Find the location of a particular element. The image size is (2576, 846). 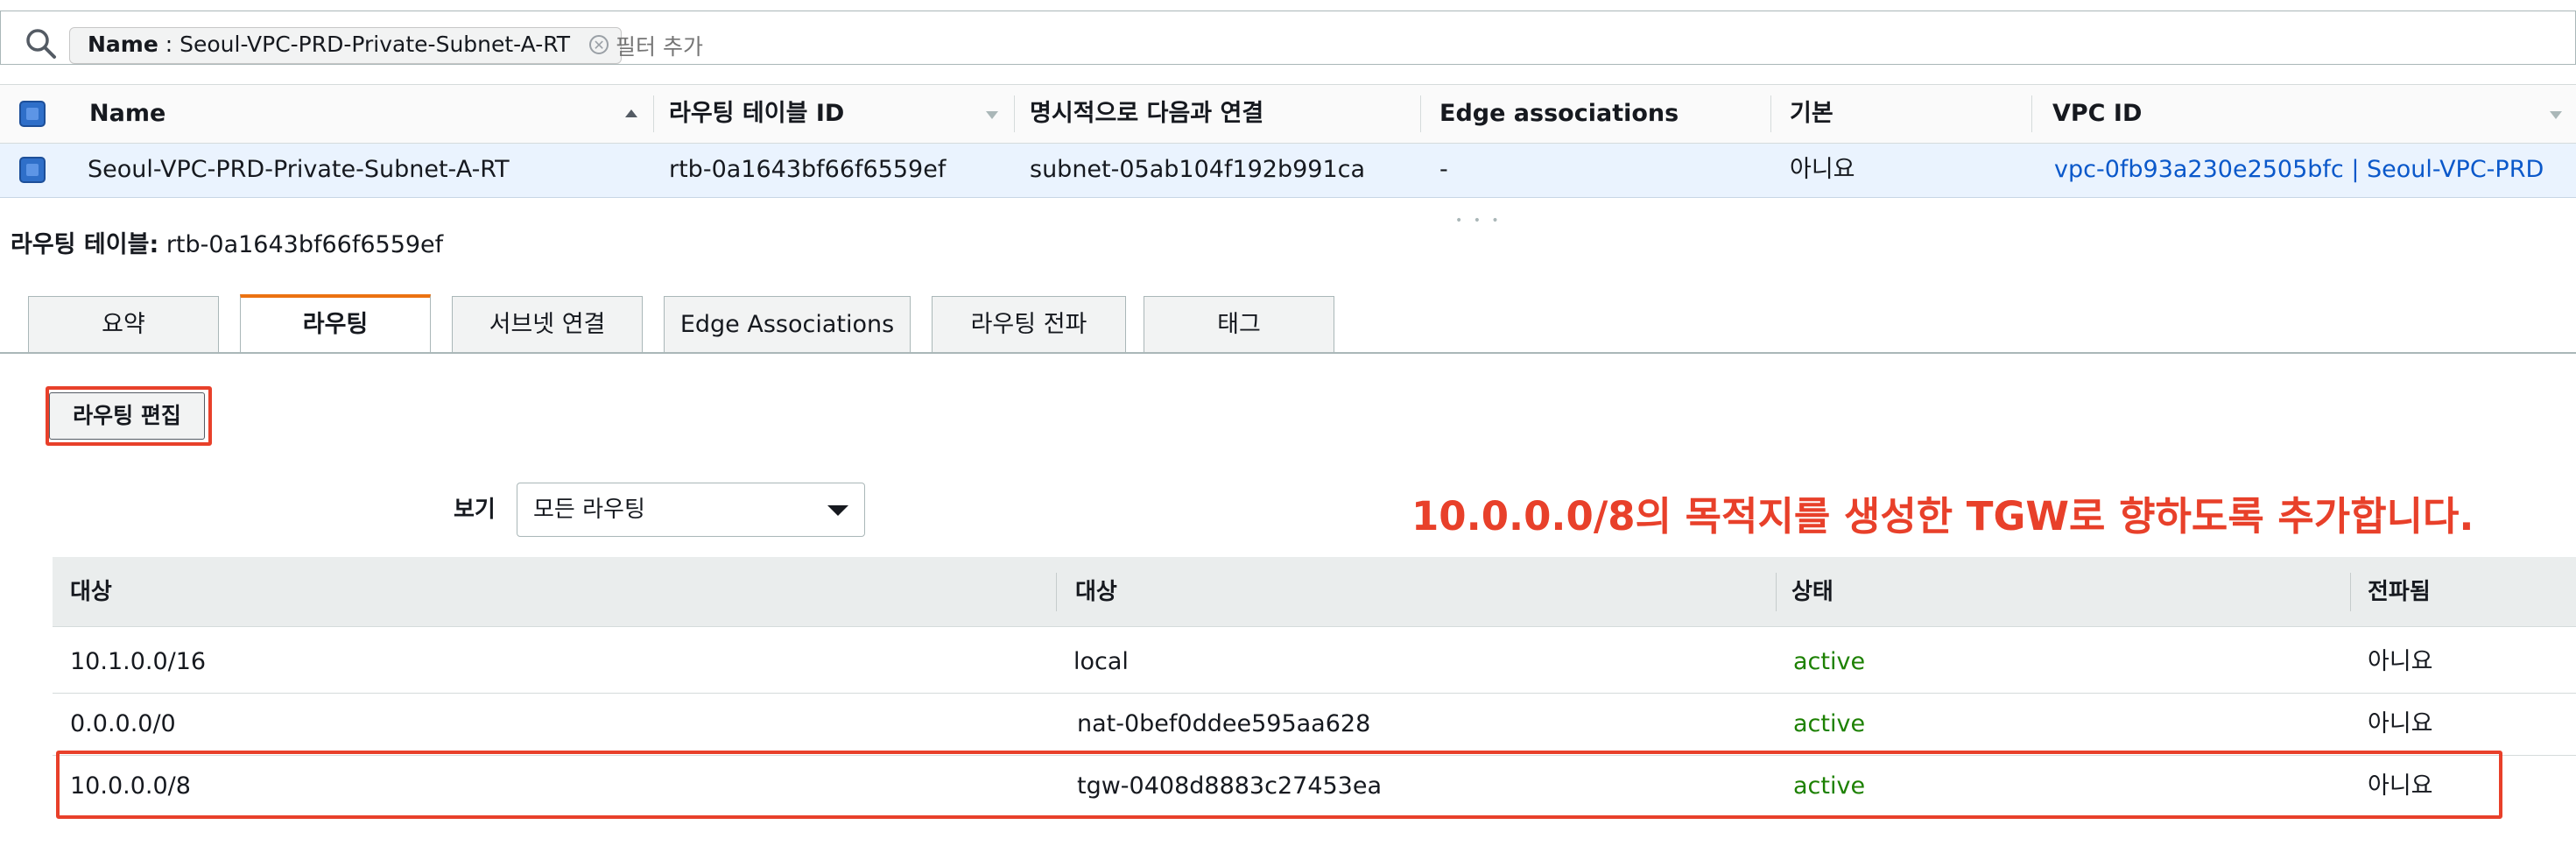

tab-summary: 요약 is located at coordinates (123, 324).